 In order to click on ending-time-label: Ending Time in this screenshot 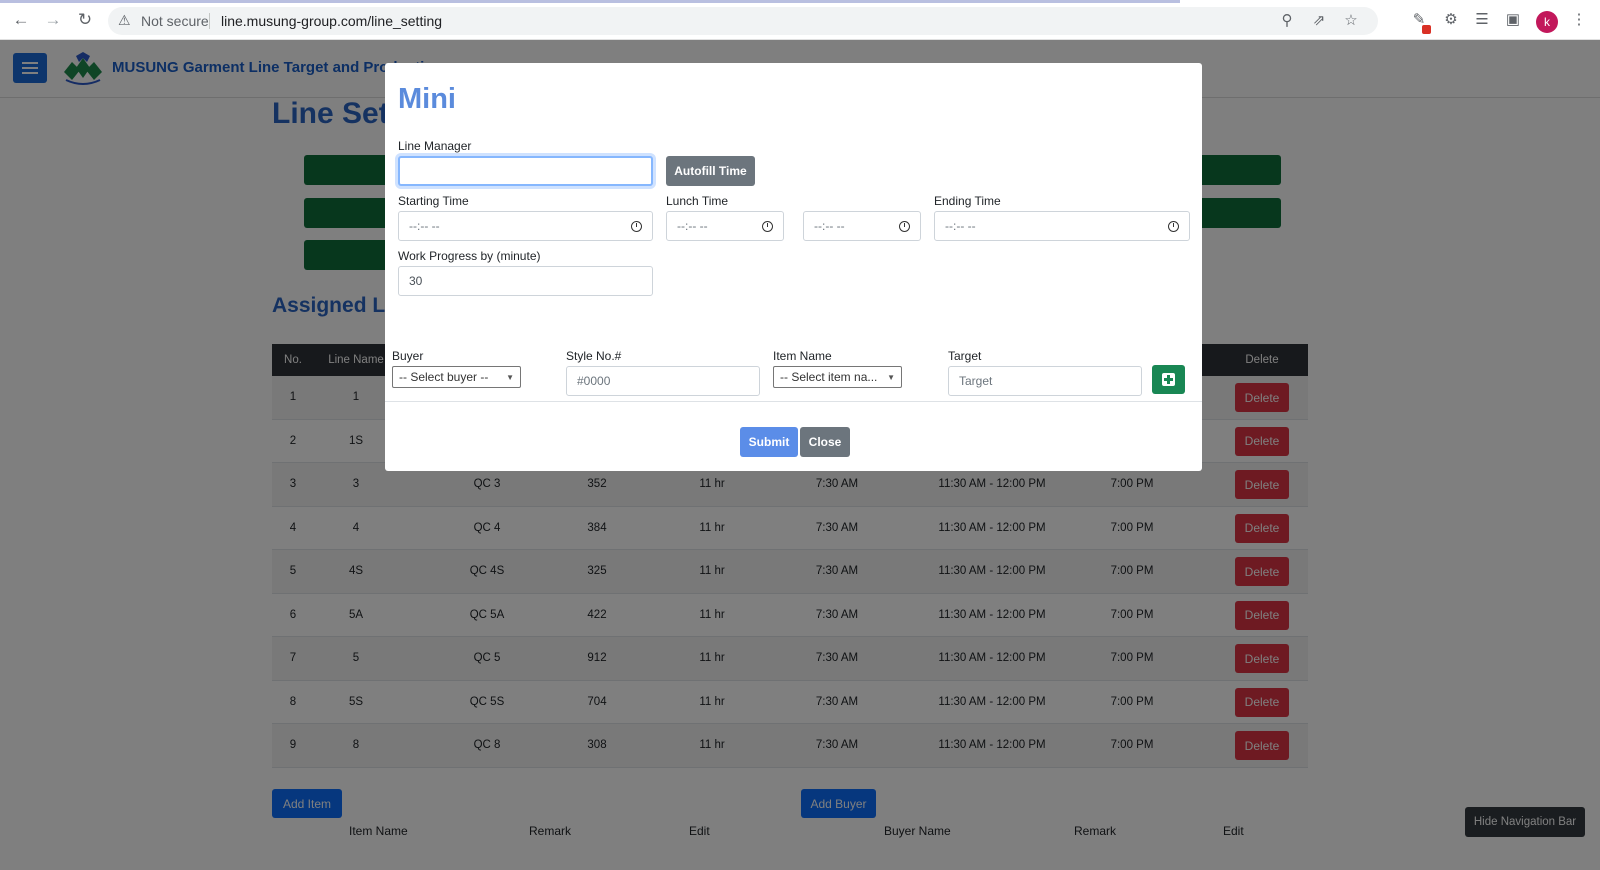, I will do `click(967, 201)`.